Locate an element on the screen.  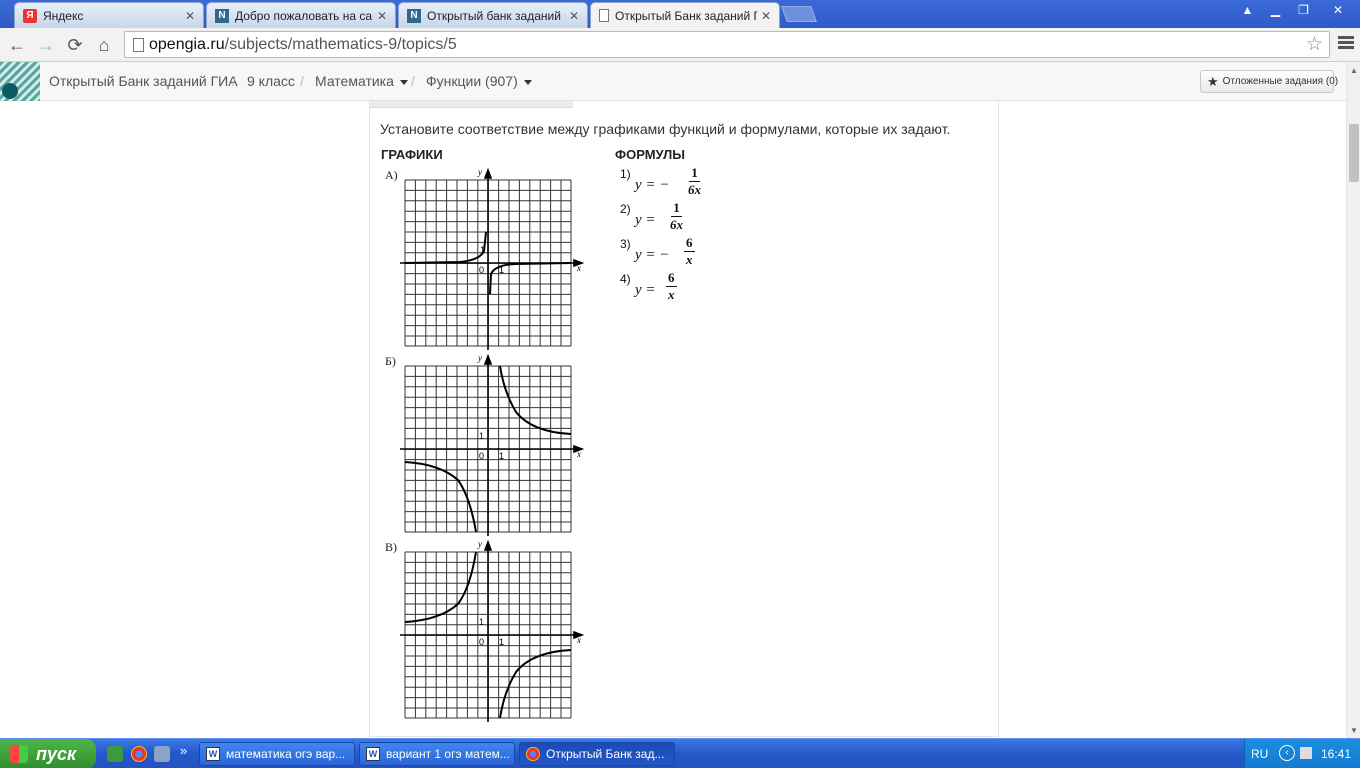
graph-c: y x 0 1 1 is located at coordinates (492, 630).